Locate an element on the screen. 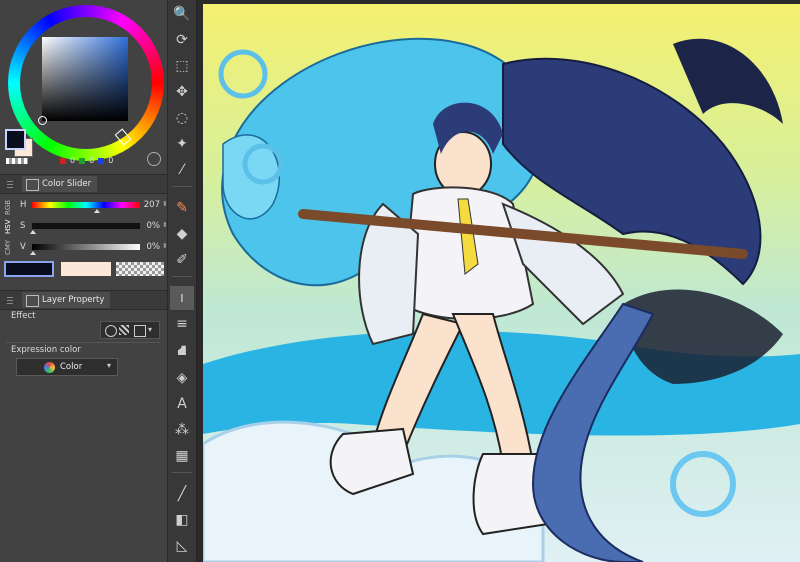  hue-label: H is located at coordinates (23, 205).